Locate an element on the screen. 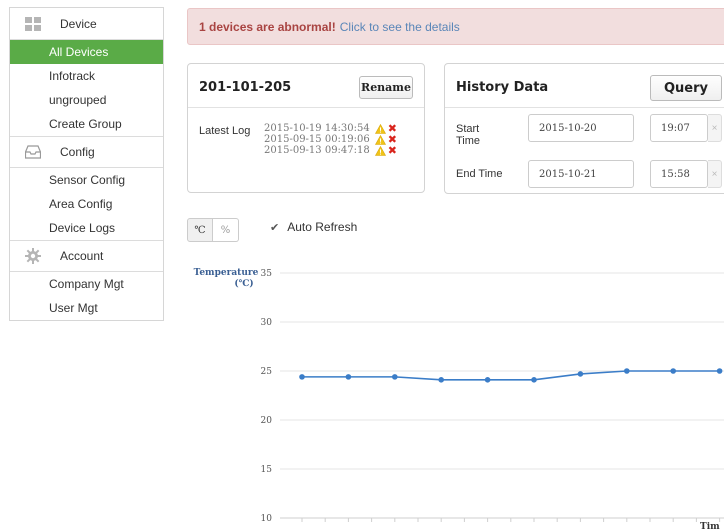 The height and width of the screenshot is (531, 724). chart-y-tick-label: 30 is located at coordinates (267, 323).